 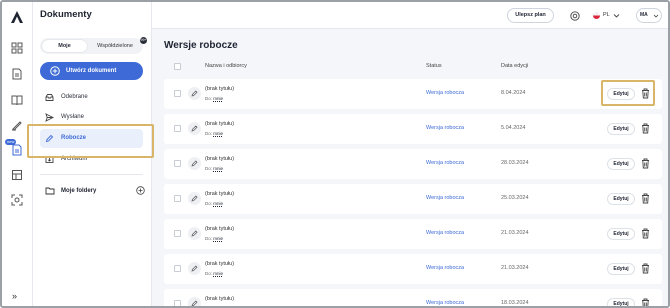 What do you see at coordinates (644, 15) in the screenshot?
I see `avatar-initials: MA` at bounding box center [644, 15].